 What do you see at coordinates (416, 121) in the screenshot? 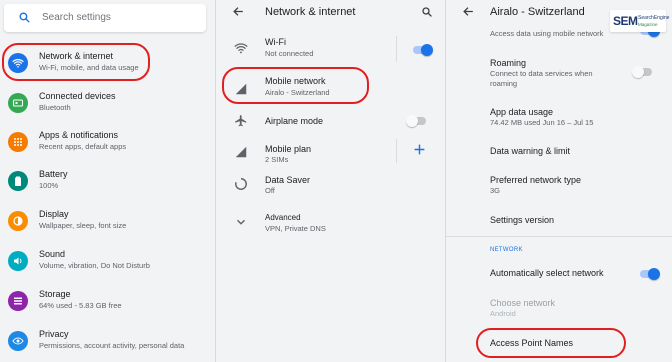
I see `airplane-mode-toggle` at bounding box center [416, 121].